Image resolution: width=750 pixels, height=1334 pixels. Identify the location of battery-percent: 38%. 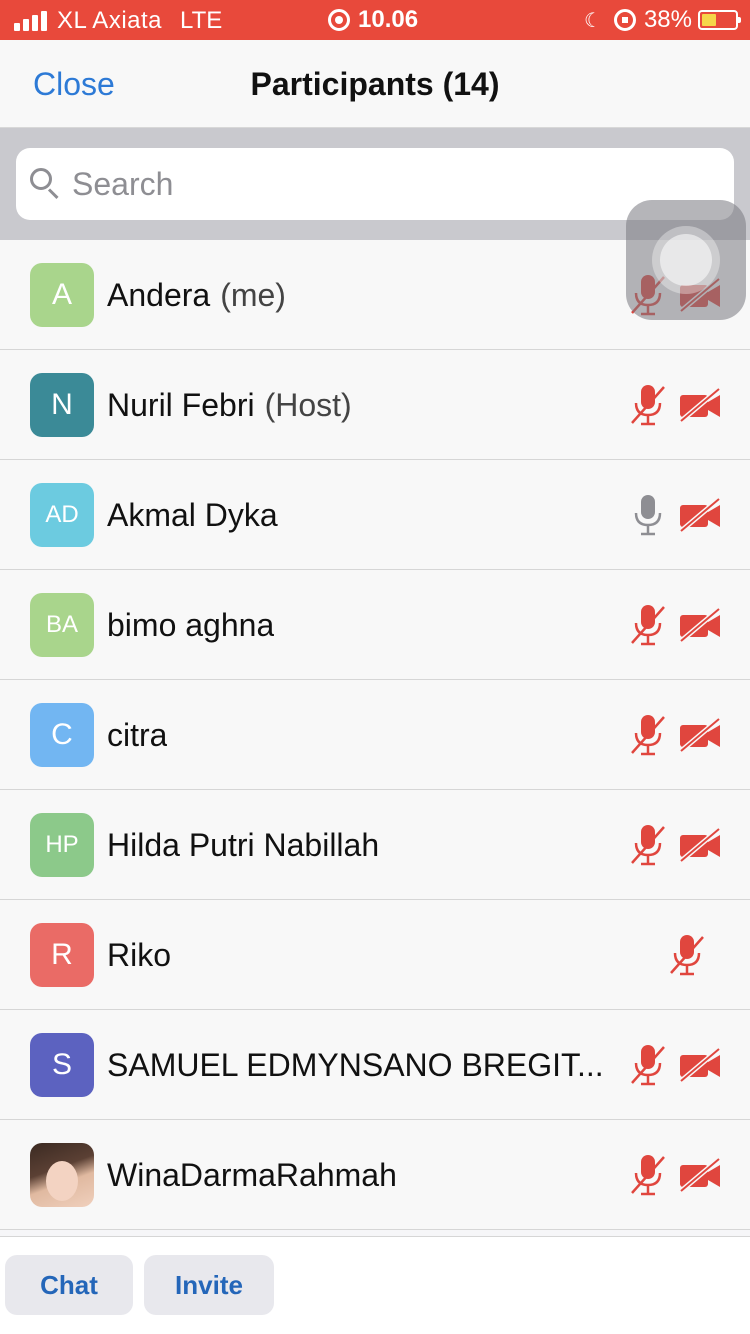
(667, 19).